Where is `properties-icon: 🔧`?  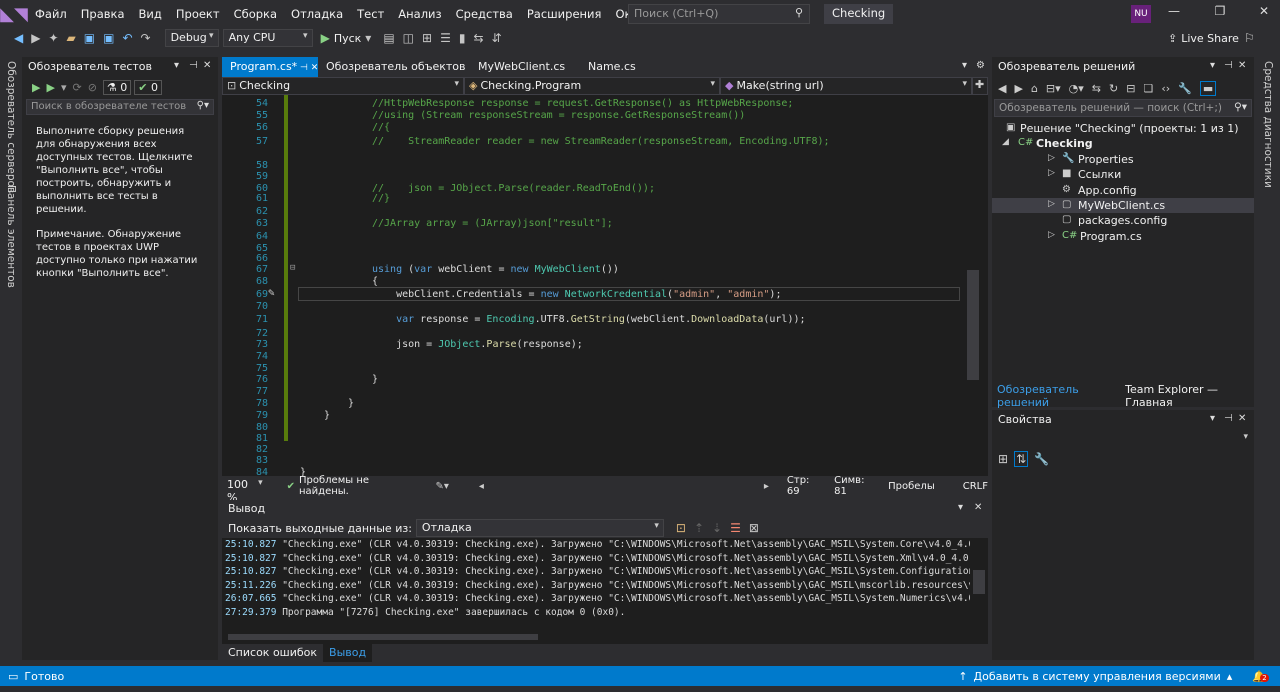
properties-icon: 🔧 is located at coordinates (1185, 88).